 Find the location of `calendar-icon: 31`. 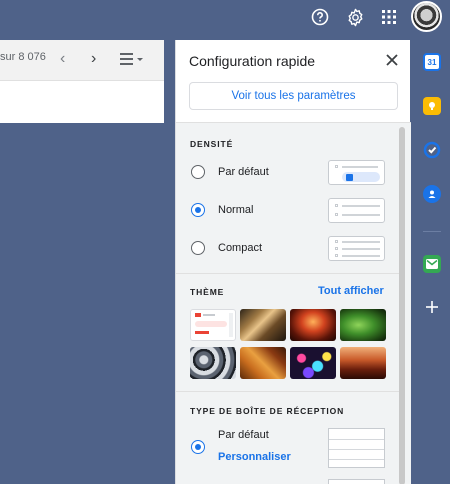

calendar-icon: 31 is located at coordinates (432, 62).